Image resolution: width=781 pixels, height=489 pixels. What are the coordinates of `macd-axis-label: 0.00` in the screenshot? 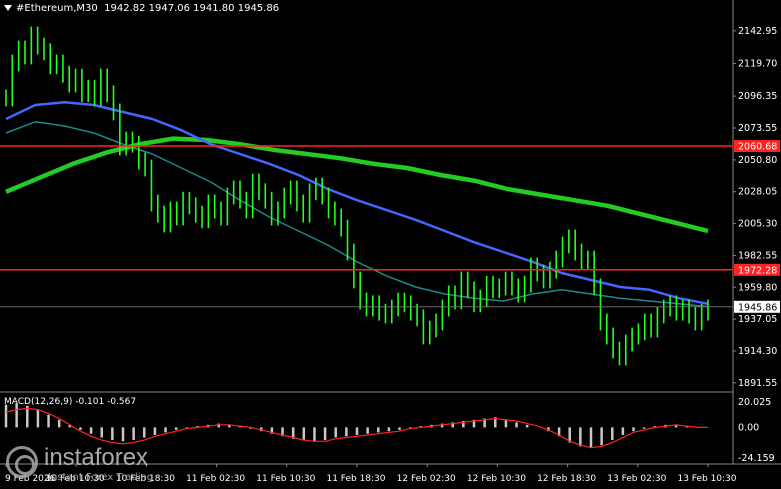 It's located at (748, 427).